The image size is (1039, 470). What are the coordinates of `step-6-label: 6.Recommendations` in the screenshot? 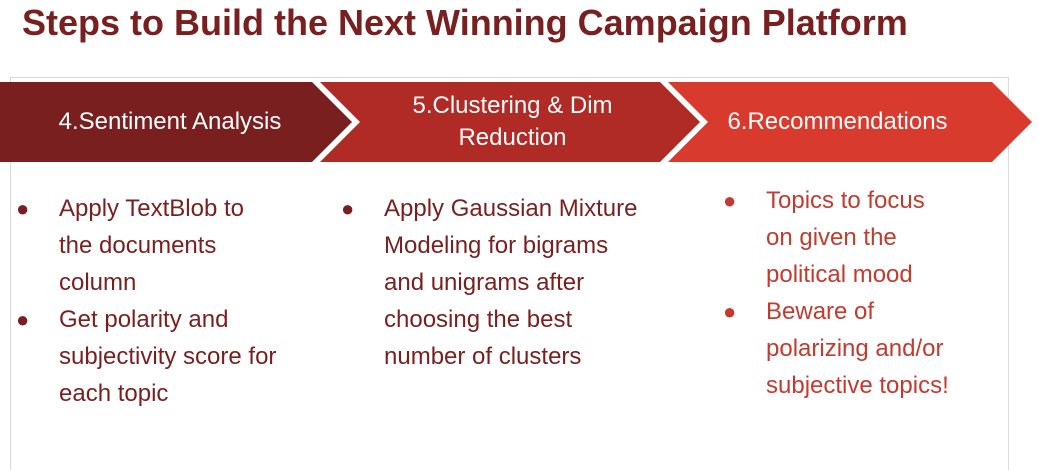 It's located at (837, 122).